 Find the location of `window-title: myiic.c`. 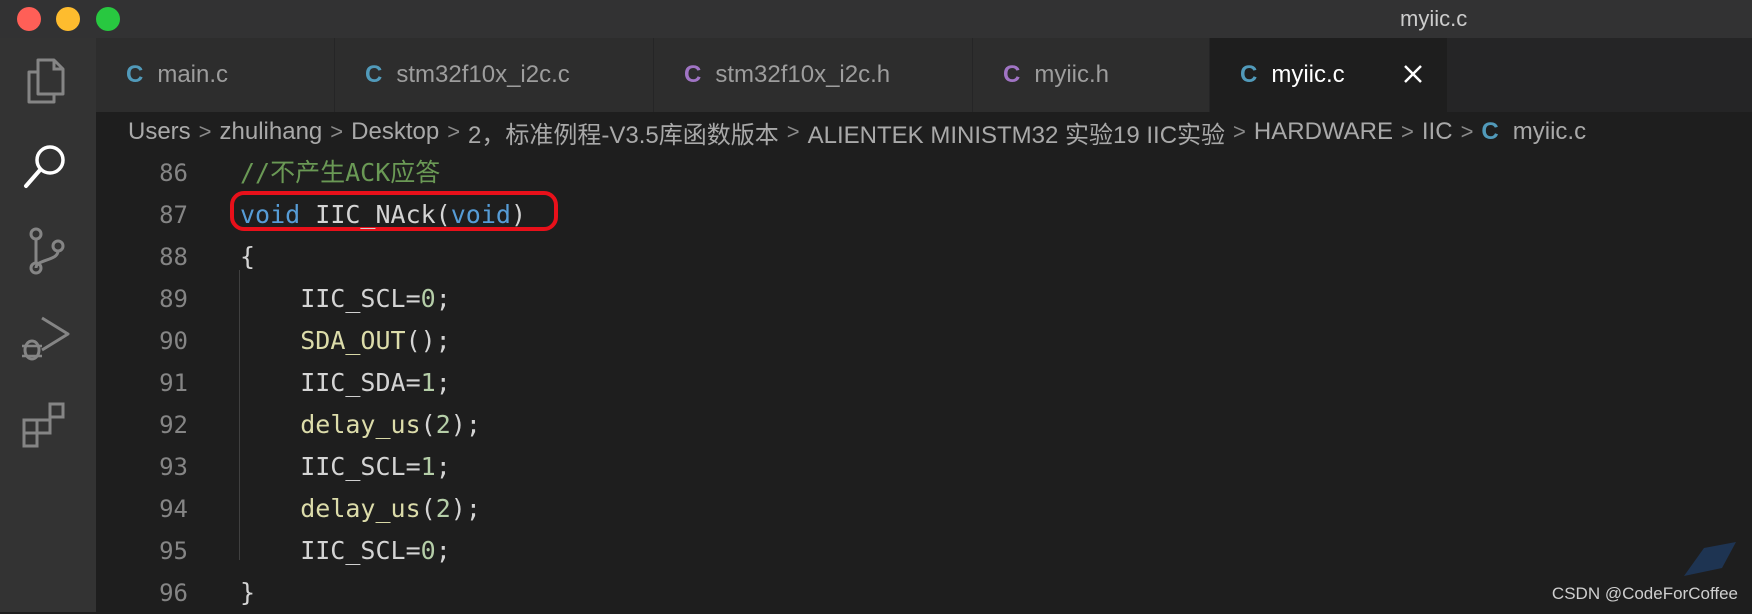

window-title: myiic.c is located at coordinates (876, 19).